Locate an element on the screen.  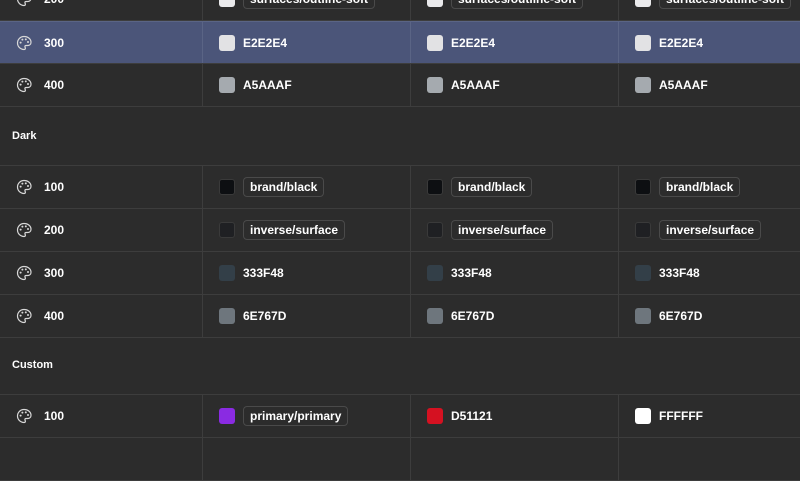
mode-value-cell-2: 333F48 is located at coordinates (515, 273).